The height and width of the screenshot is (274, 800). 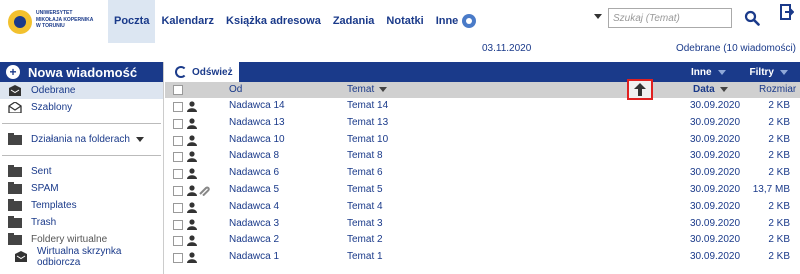 I want to click on folder-actions-menu: Działania na folderach, so click(x=81, y=139).